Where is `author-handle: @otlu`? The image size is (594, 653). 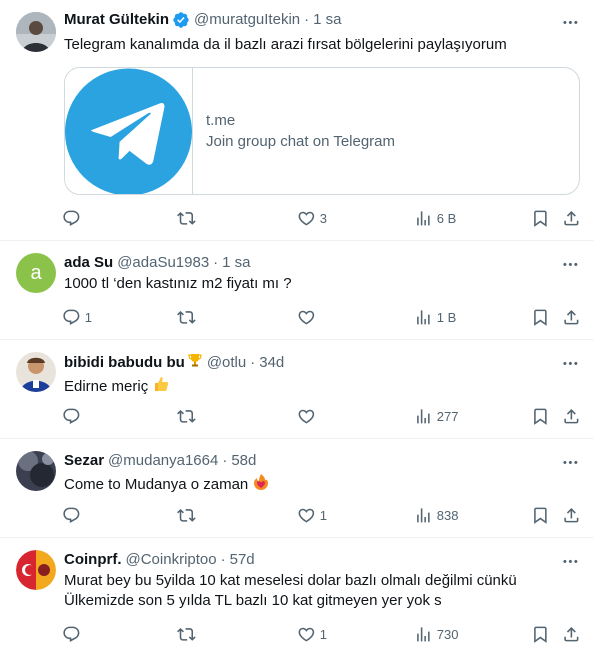
author-handle: @otlu is located at coordinates (226, 363).